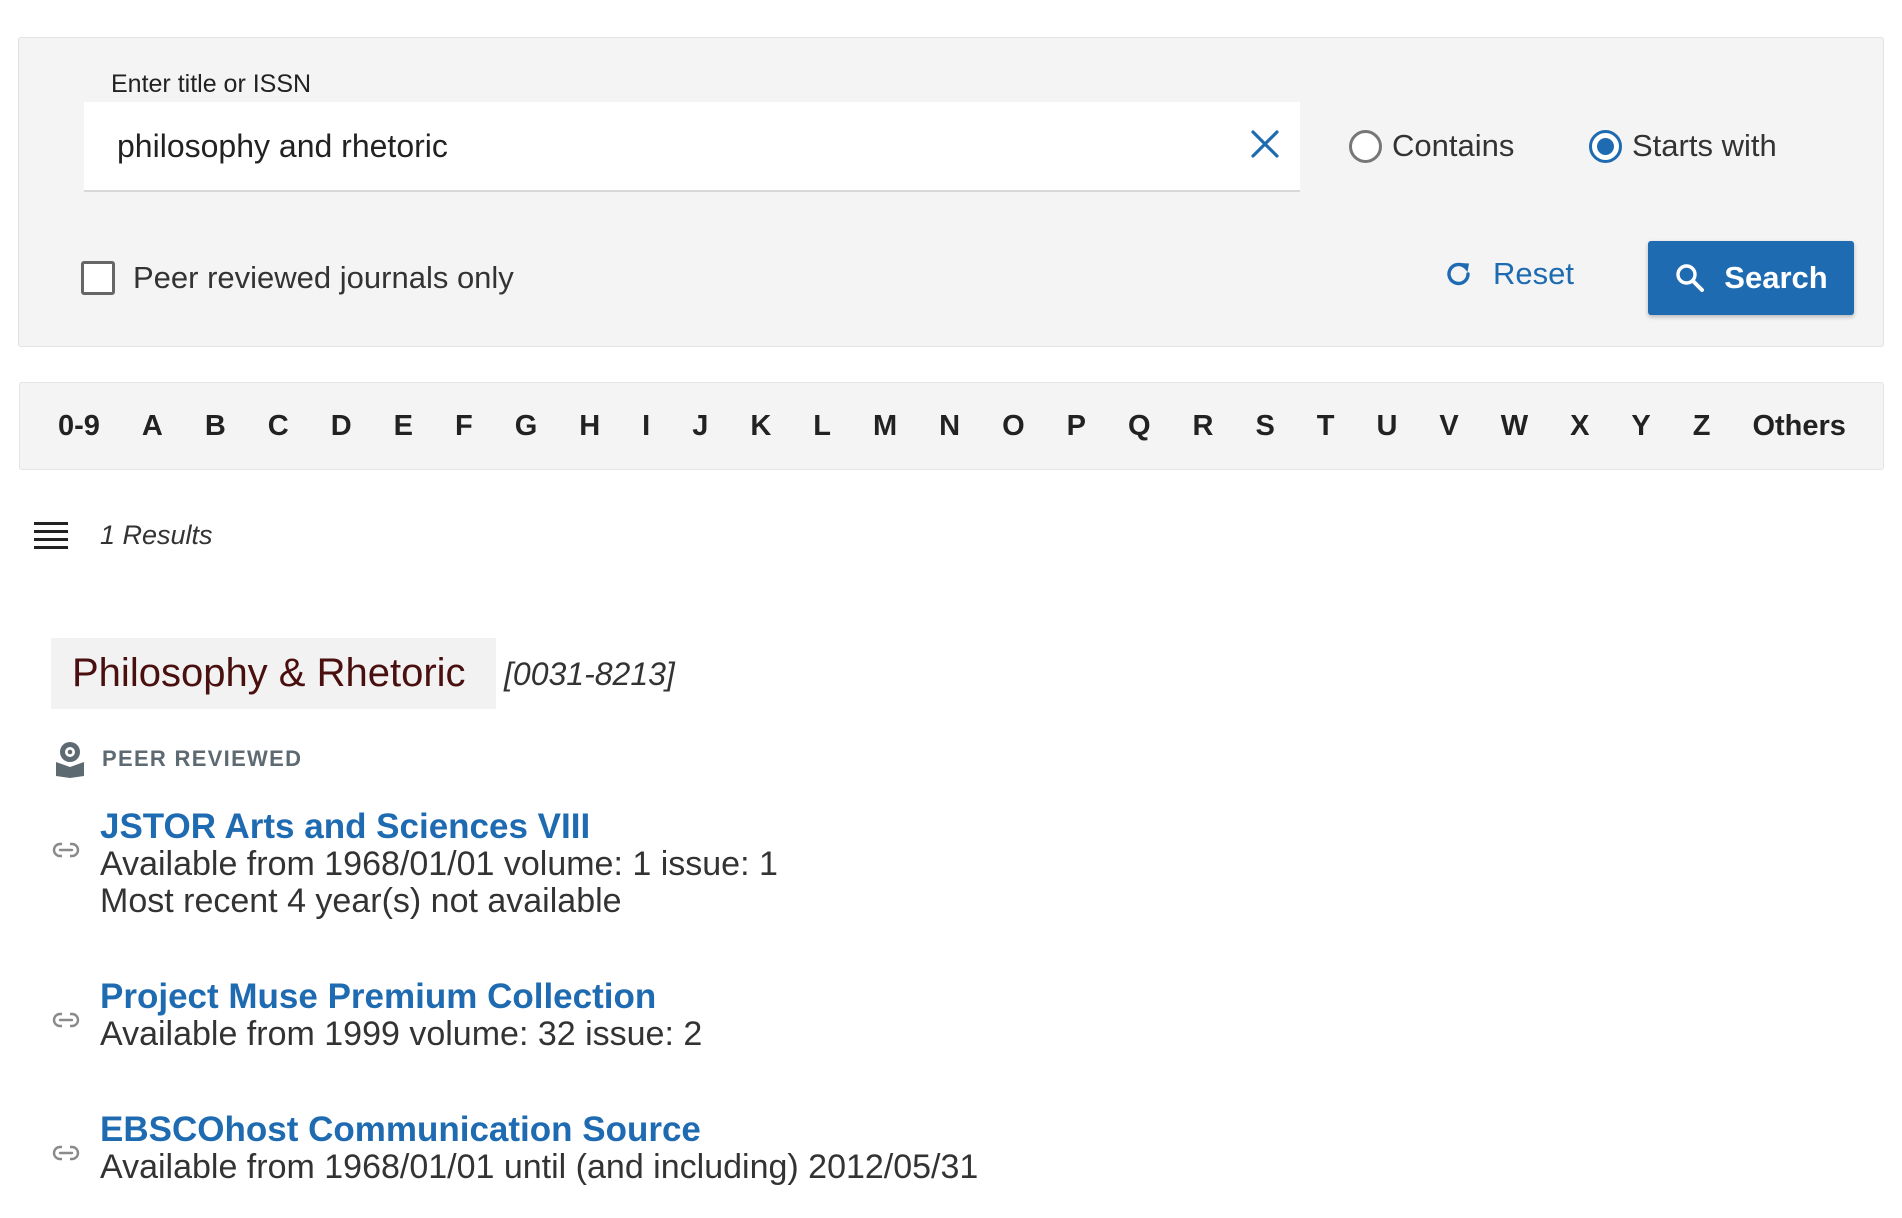  Describe the element at coordinates (341, 426) in the screenshot. I see `alpha-link-d: D` at that location.